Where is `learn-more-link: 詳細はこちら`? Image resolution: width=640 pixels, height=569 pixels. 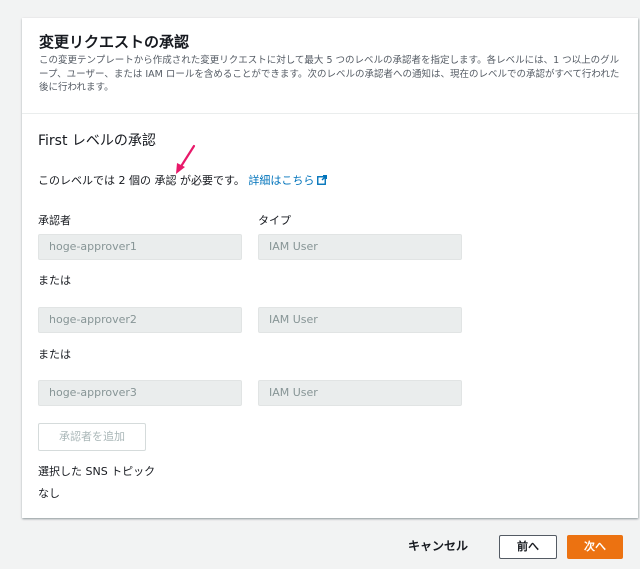 learn-more-link: 詳細はこちら is located at coordinates (288, 180).